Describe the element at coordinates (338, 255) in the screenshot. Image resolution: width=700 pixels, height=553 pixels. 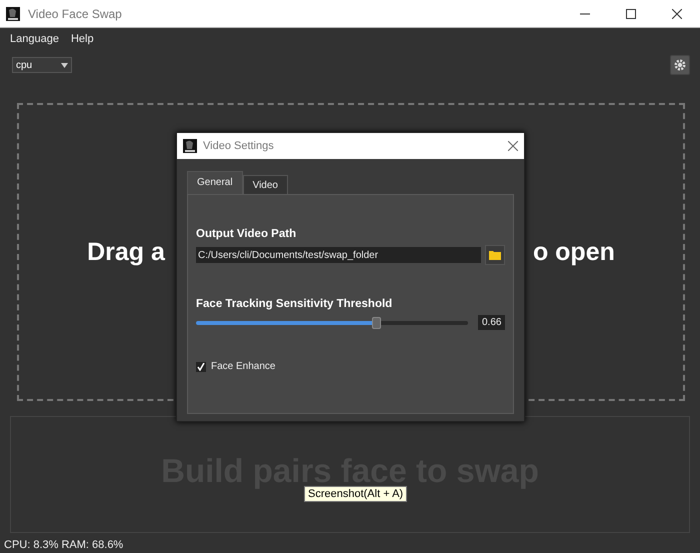
I see `path-field: C:/Users/cli/Documents/test/swap_folder` at that location.